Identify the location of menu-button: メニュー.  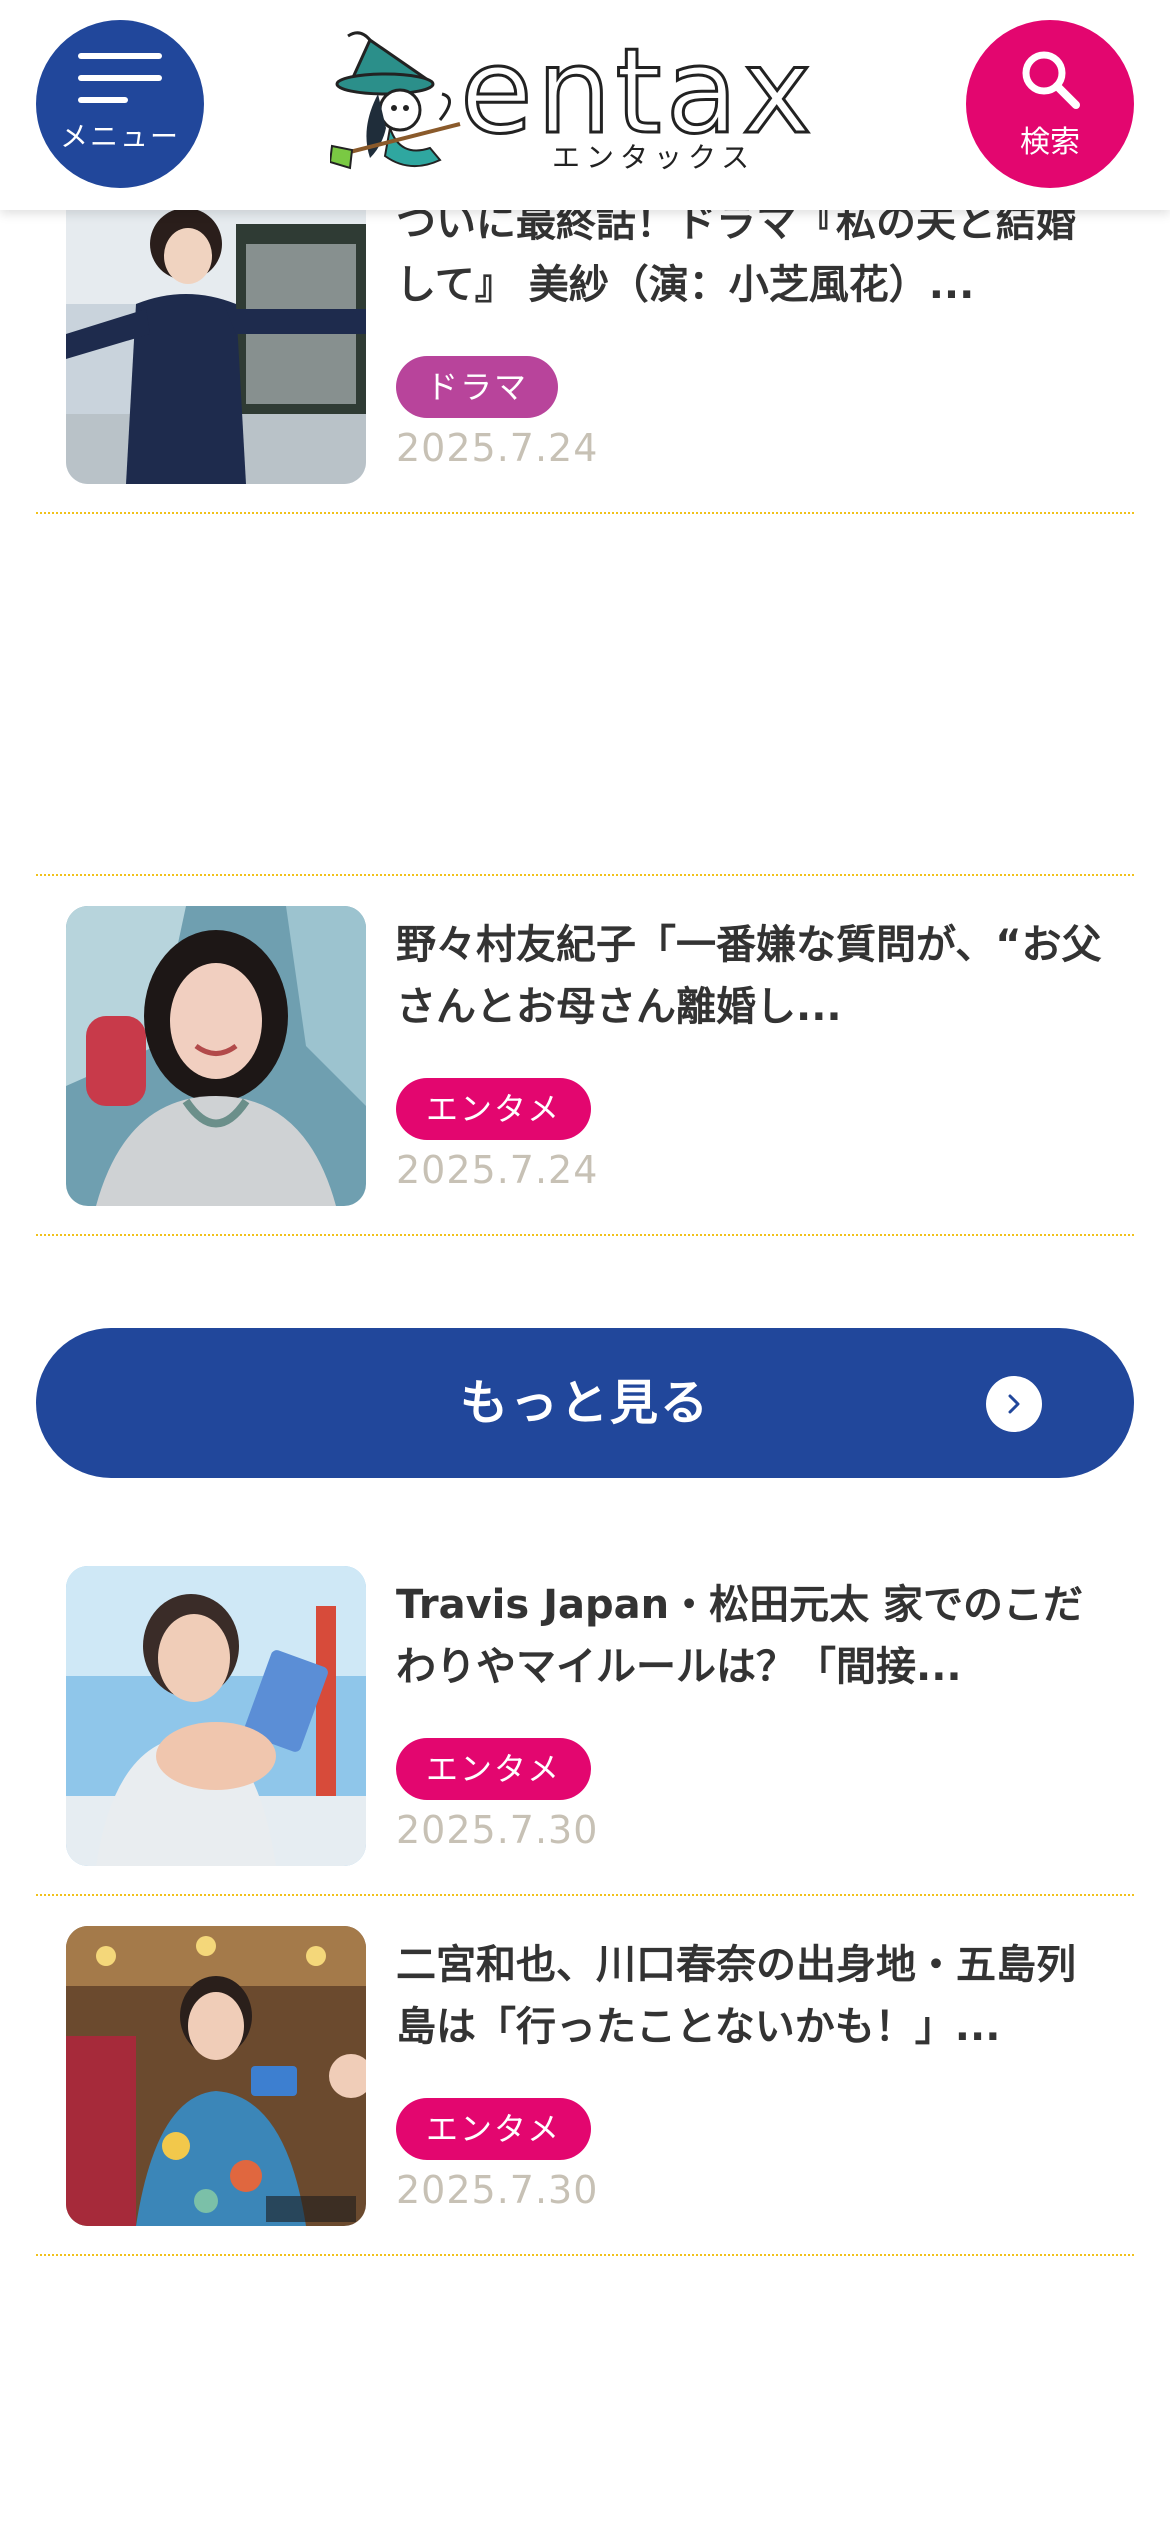
(120, 104).